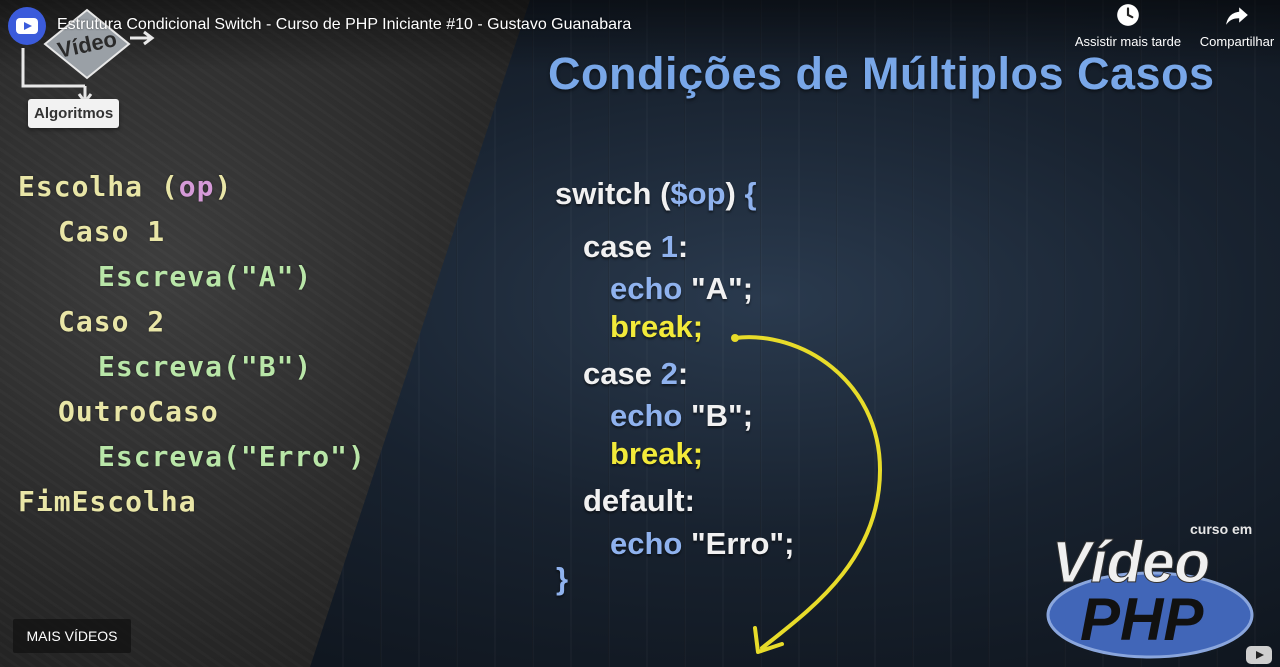 This screenshot has width=1280, height=667. What do you see at coordinates (72, 636) in the screenshot?
I see `more-videos-button: MAIS VÍDEOS` at bounding box center [72, 636].